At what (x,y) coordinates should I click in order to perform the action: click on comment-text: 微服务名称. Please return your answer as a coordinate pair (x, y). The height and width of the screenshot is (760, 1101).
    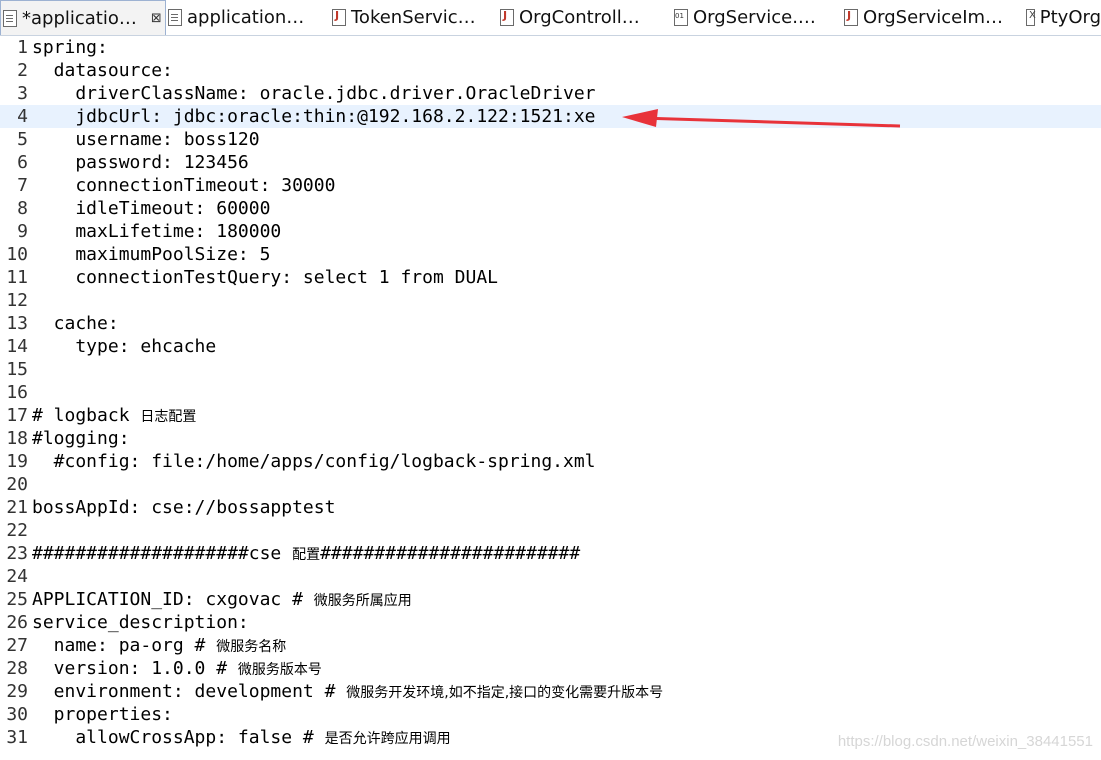
    Looking at the image, I should click on (251, 647).